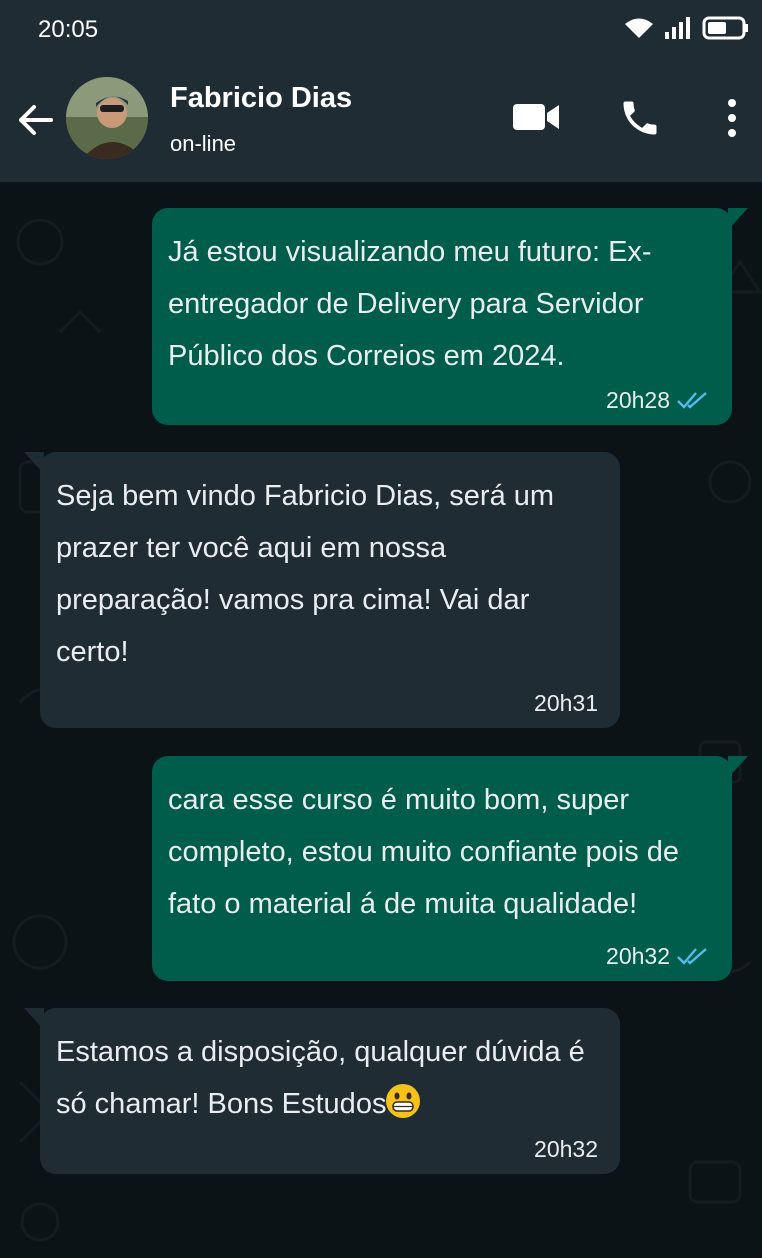  Describe the element at coordinates (68, 29) in the screenshot. I see `status-time: 20:05` at that location.